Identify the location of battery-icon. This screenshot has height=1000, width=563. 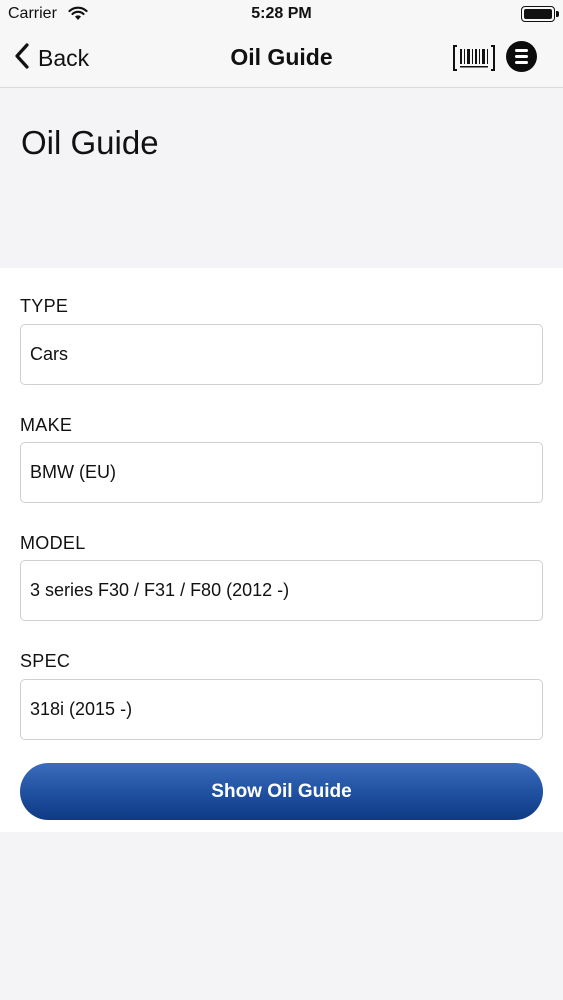
(540, 14).